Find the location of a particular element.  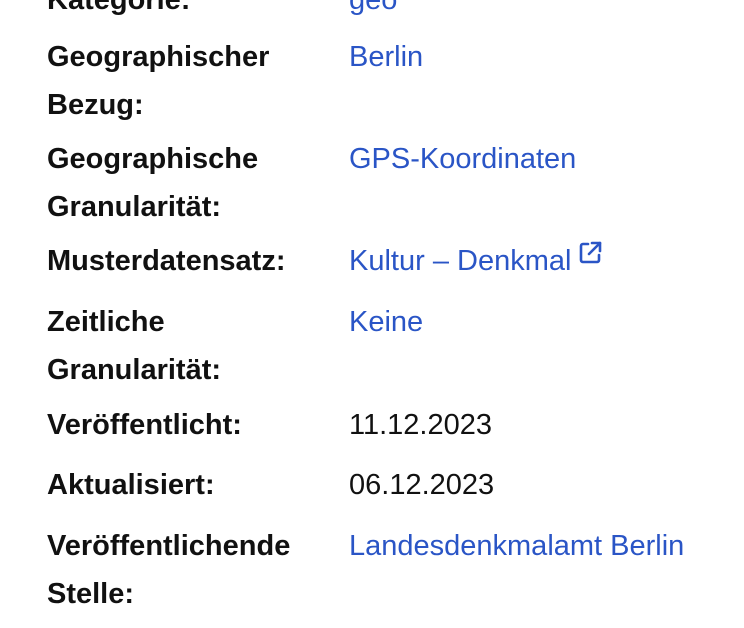

link-veroeffentlichende-stelle: Landesdenkmalamt Berlin is located at coordinates (516, 546).